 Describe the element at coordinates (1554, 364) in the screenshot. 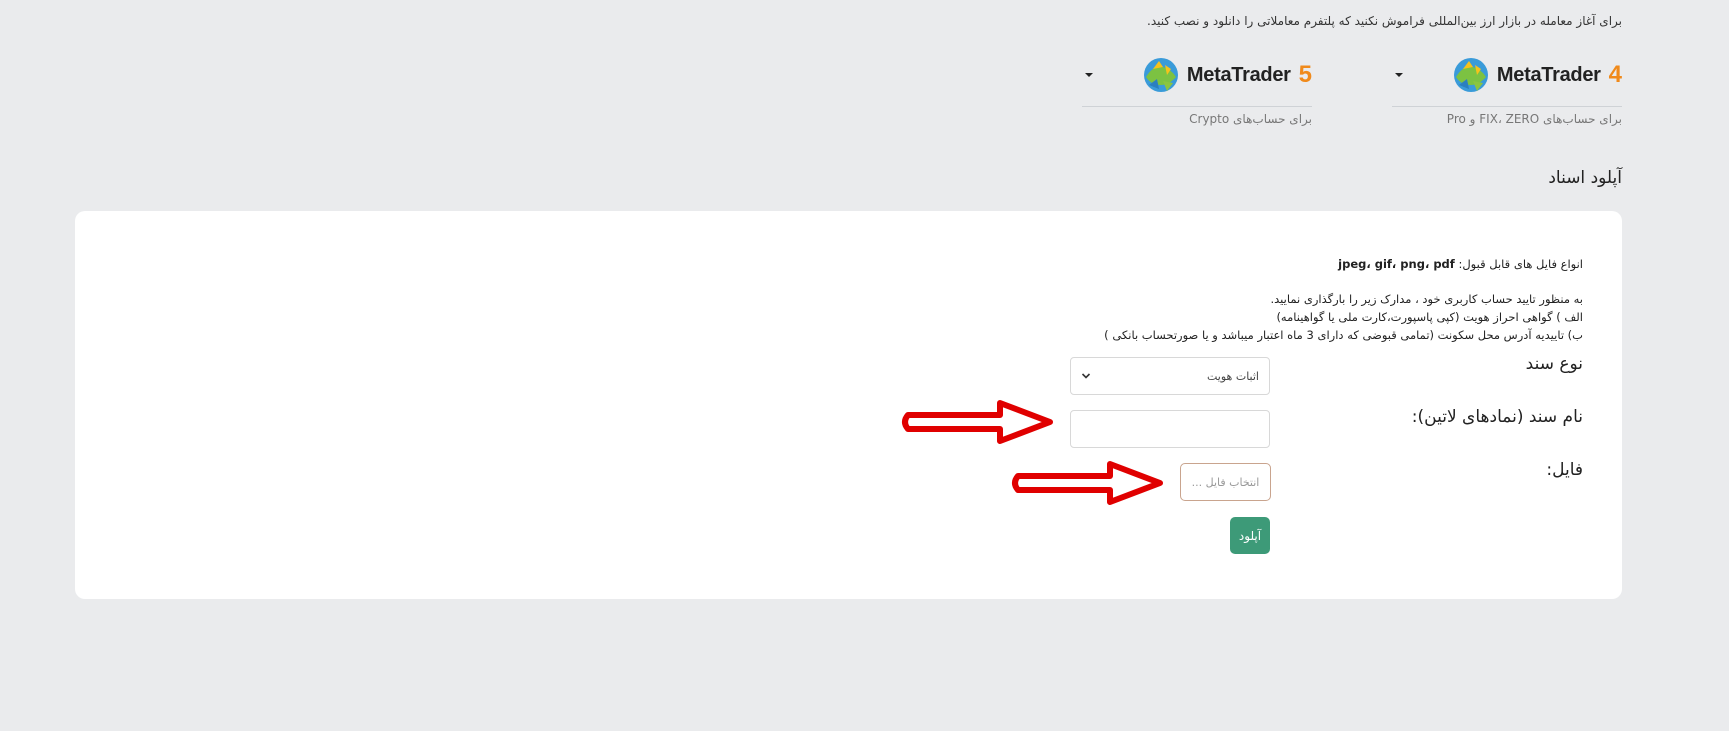

I see `doc-type-label: نوع سند` at that location.